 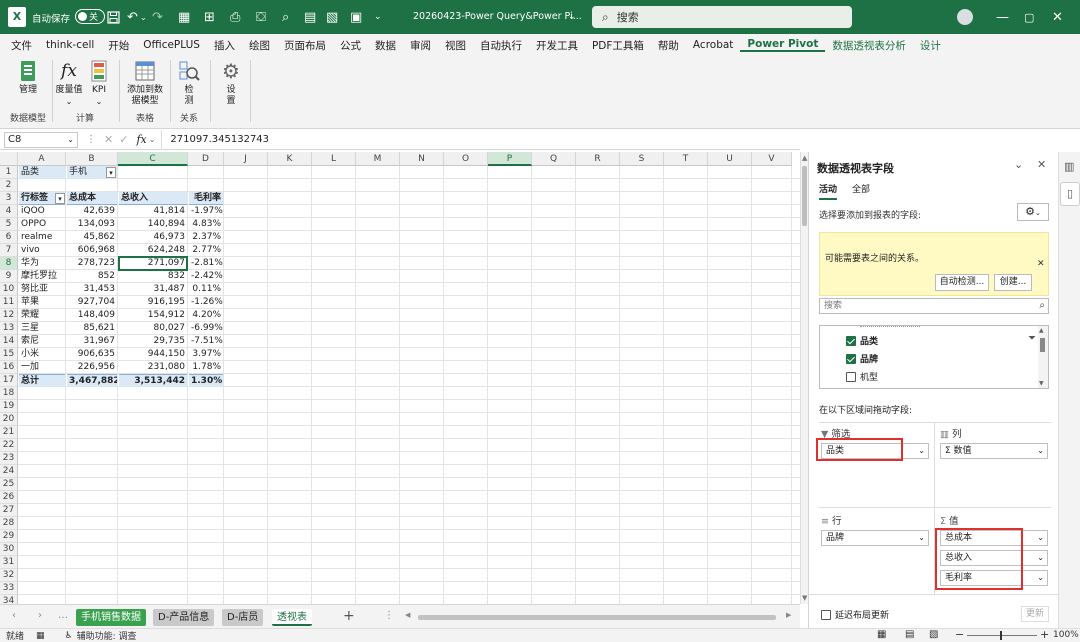 What do you see at coordinates (9, 276) in the screenshot?
I see `row-header: 9` at bounding box center [9, 276].